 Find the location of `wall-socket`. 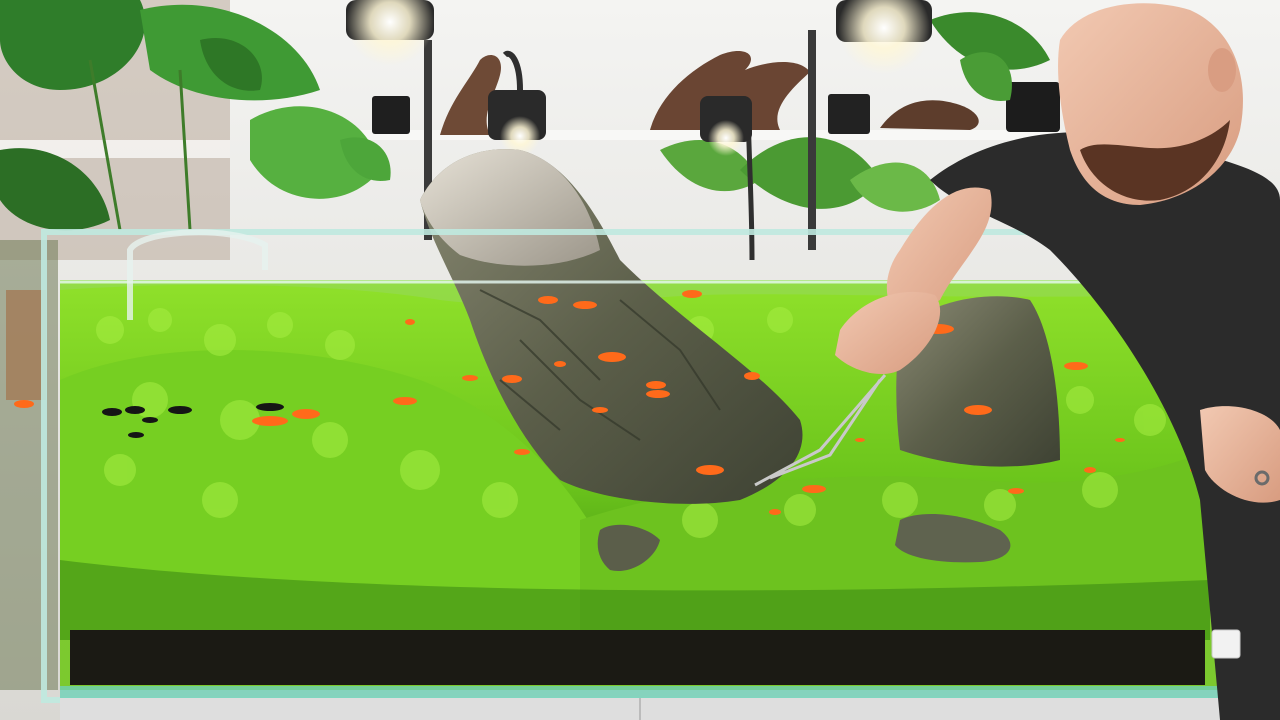

wall-socket is located at coordinates (1226, 644).